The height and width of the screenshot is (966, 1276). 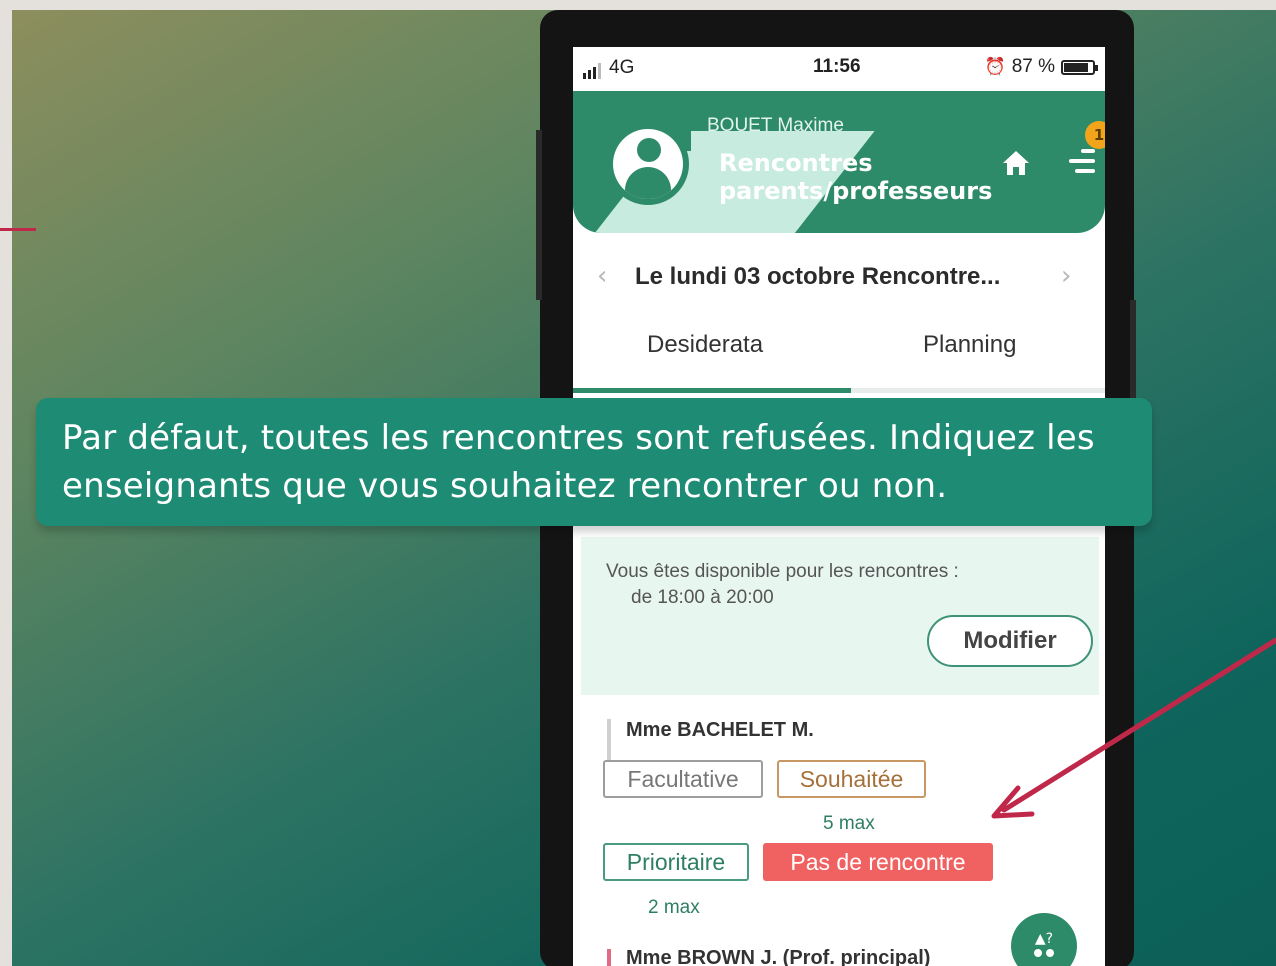 What do you see at coordinates (1066, 276) in the screenshot?
I see `chevron-right-icon: ›` at bounding box center [1066, 276].